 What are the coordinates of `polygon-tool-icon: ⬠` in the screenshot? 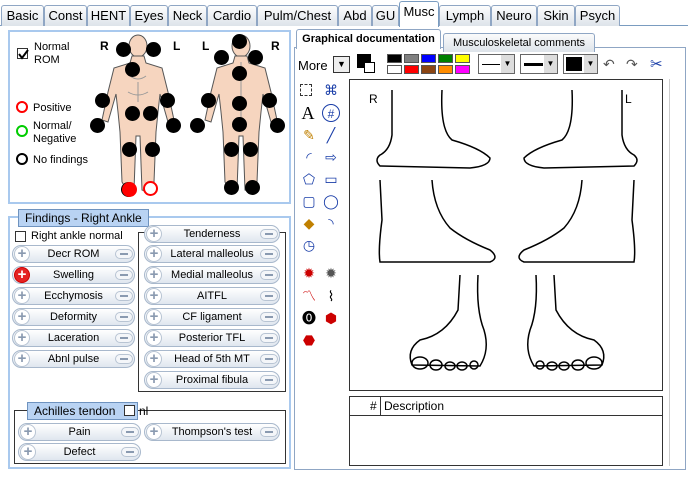 It's located at (309, 179).